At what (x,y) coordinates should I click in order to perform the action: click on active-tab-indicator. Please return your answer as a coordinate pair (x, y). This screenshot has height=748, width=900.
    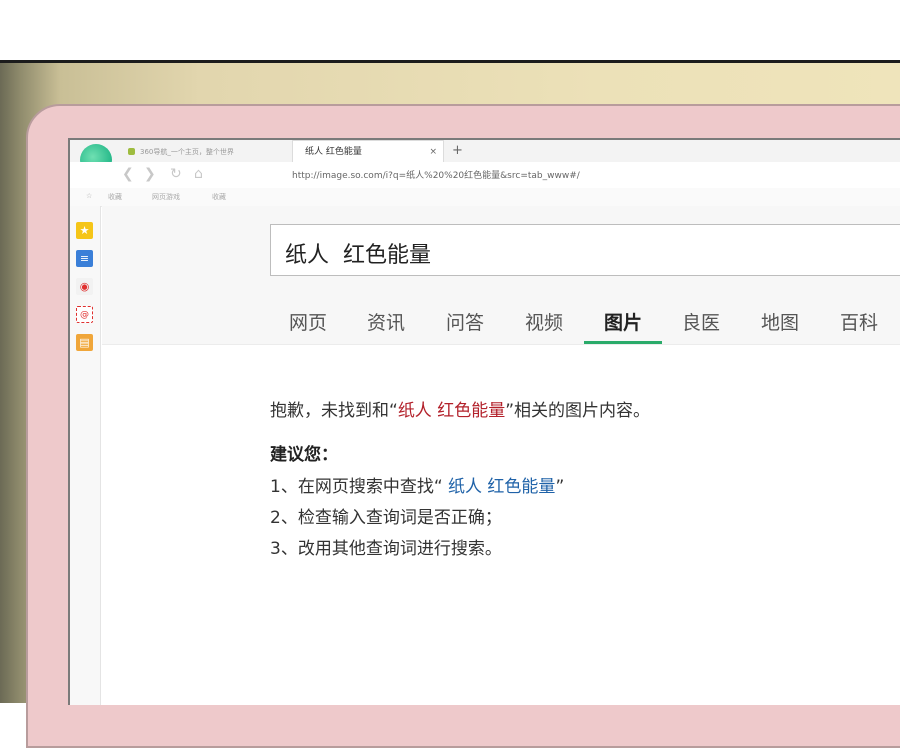
    Looking at the image, I should click on (623, 342).